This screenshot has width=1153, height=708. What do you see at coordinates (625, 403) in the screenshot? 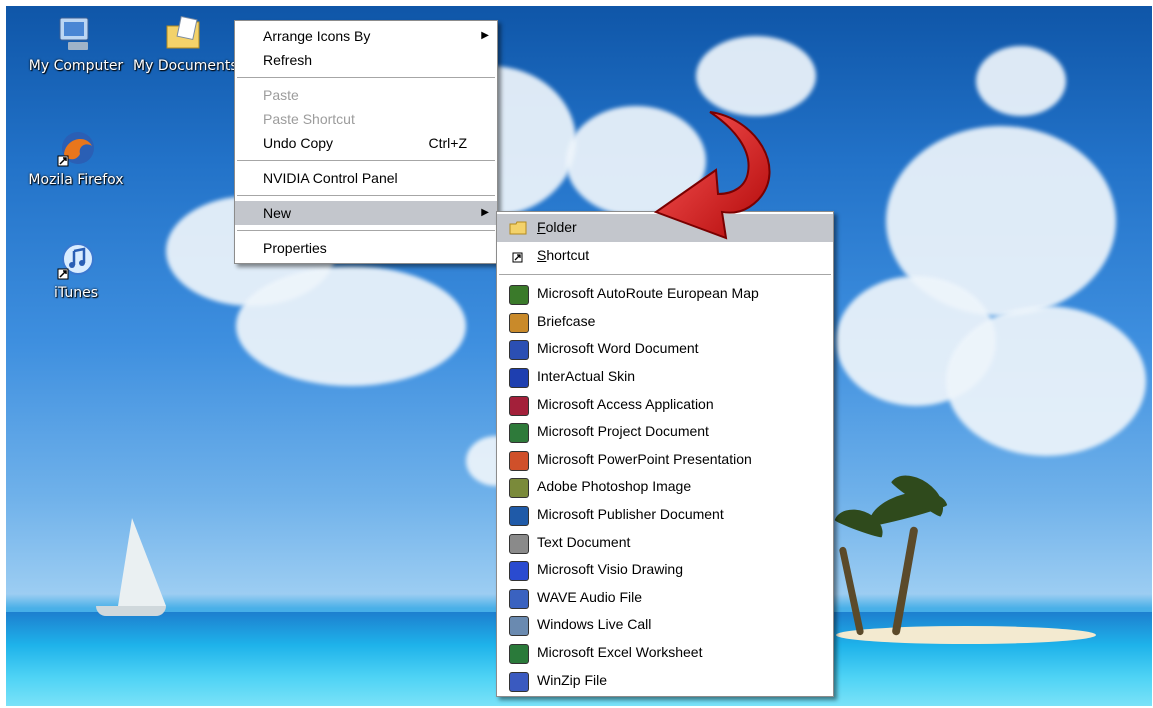
I see `menu-item-label: Microsoft Access Application` at bounding box center [625, 403].